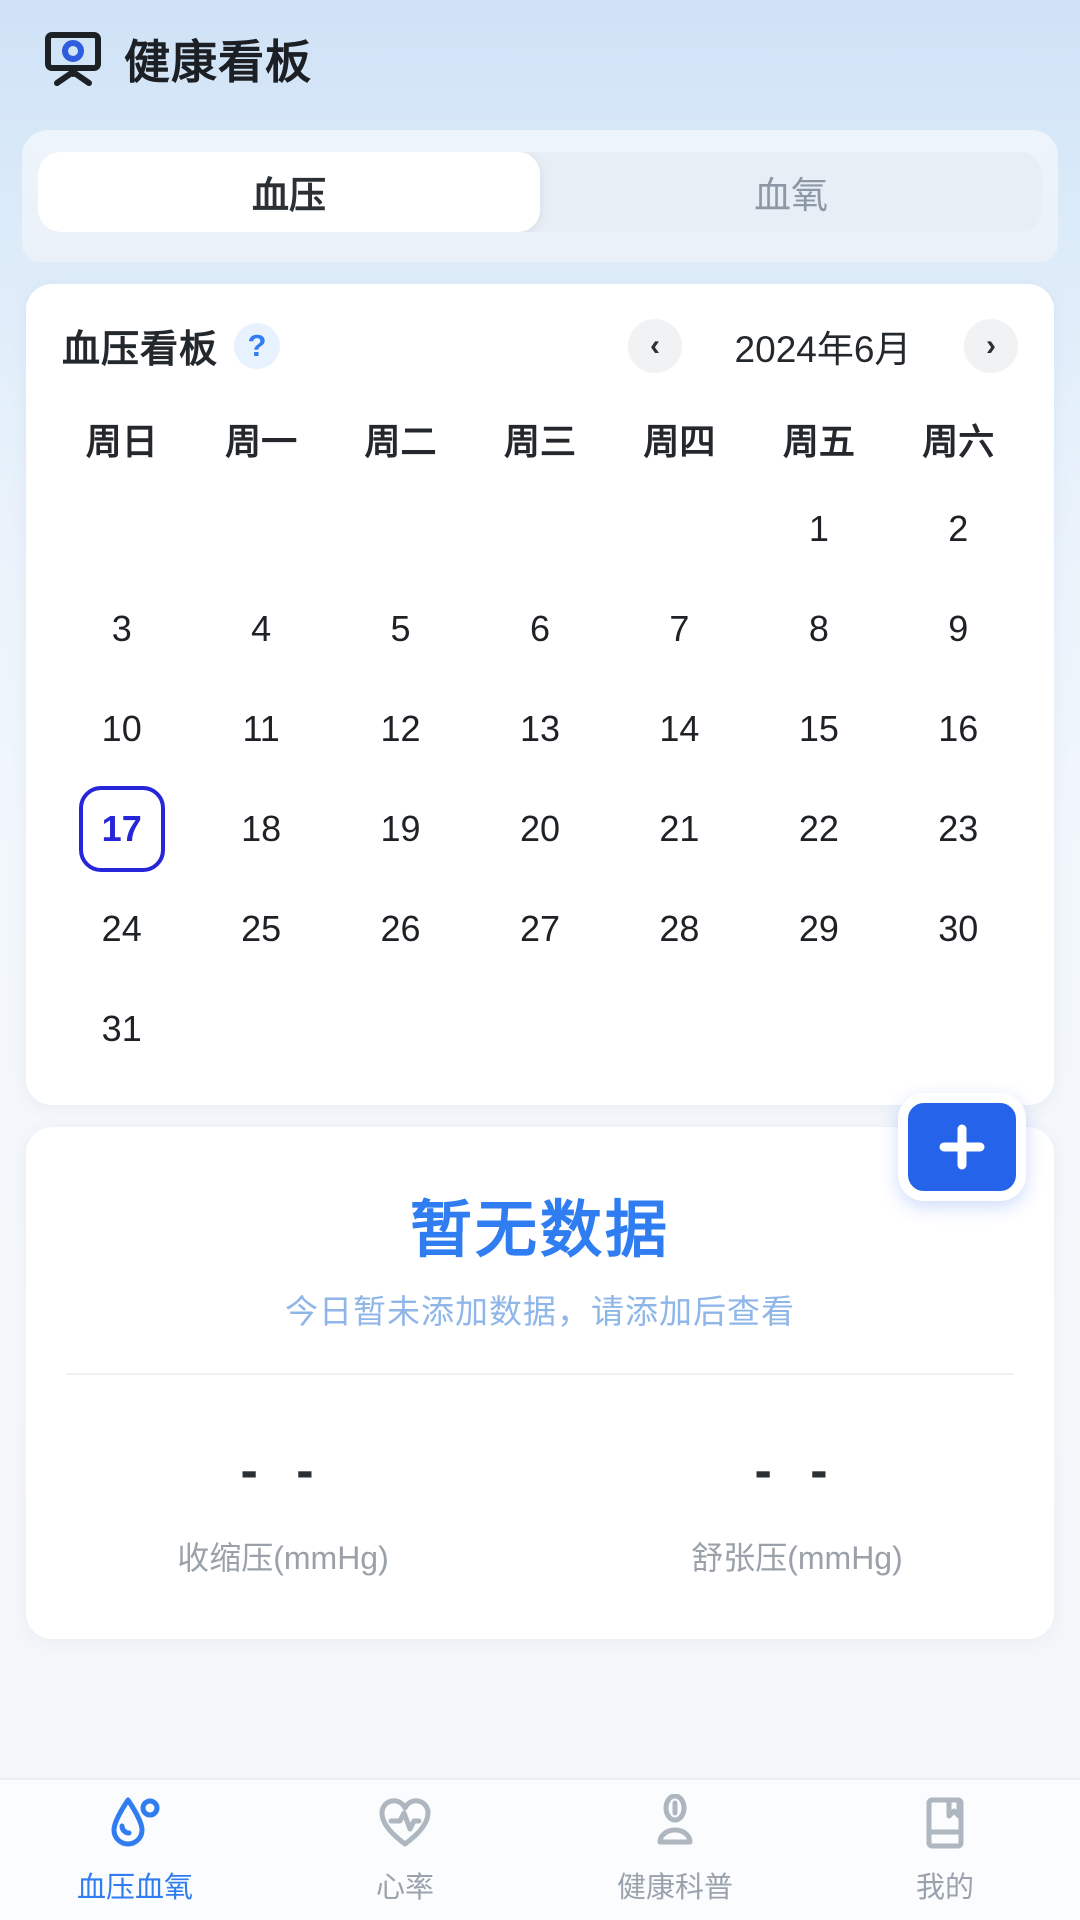  I want to click on nav-item-profile: 我的, so click(945, 1850).